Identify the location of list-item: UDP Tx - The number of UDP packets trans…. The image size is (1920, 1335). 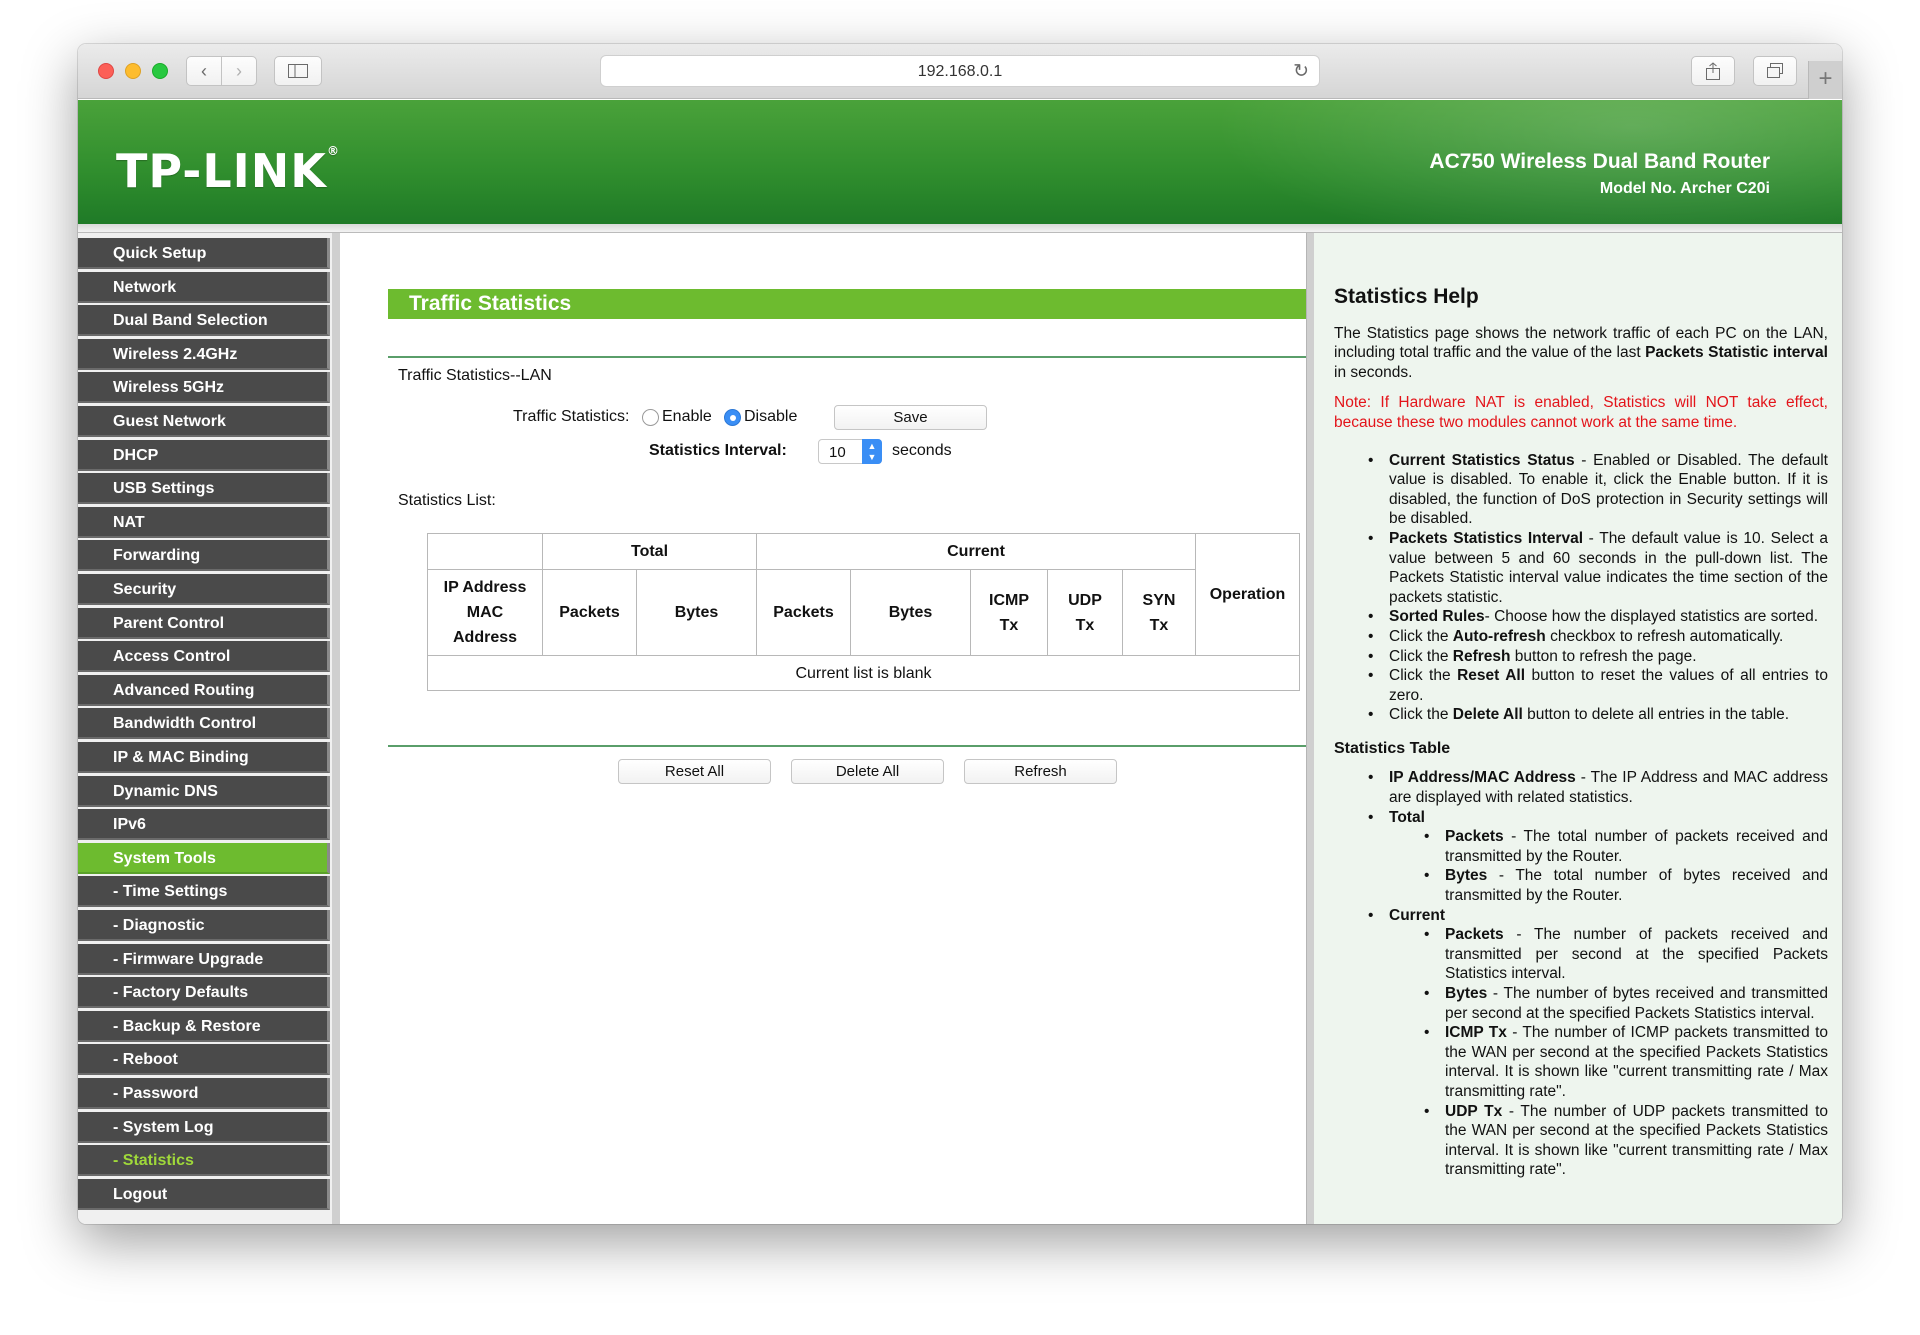
(1608, 1141).